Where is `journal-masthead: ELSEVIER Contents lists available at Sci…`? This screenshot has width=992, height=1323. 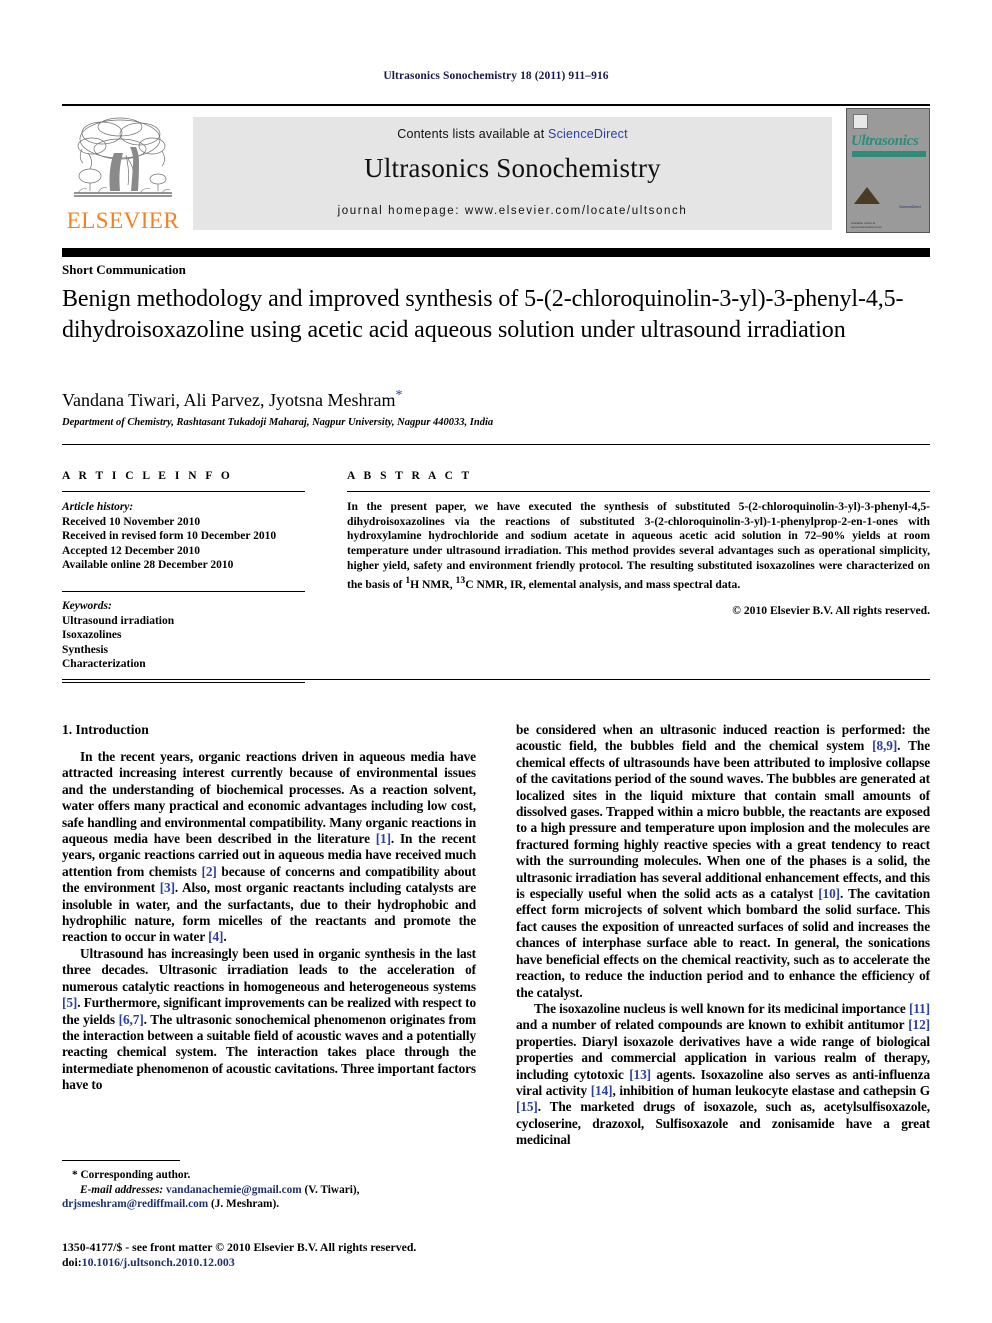
journal-masthead: ELSEVIER Contents lists available at Sci… is located at coordinates (496, 171).